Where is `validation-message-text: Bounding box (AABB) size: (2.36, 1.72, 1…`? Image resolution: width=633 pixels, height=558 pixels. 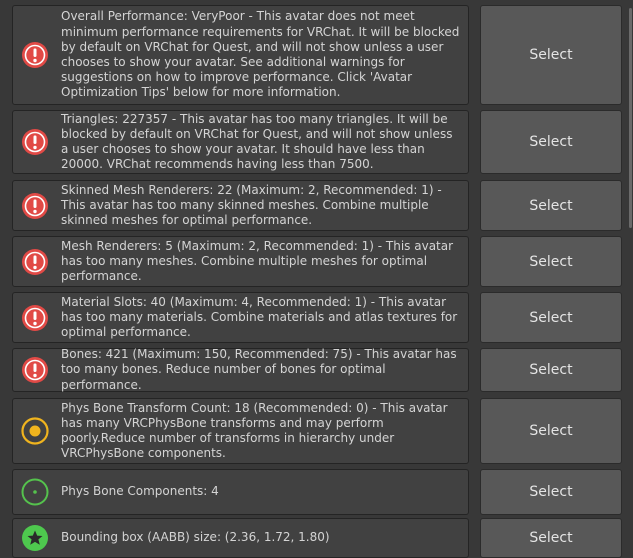 validation-message-text: Bounding box (AABB) size: (2.36, 1.72, 1… is located at coordinates (195, 537).